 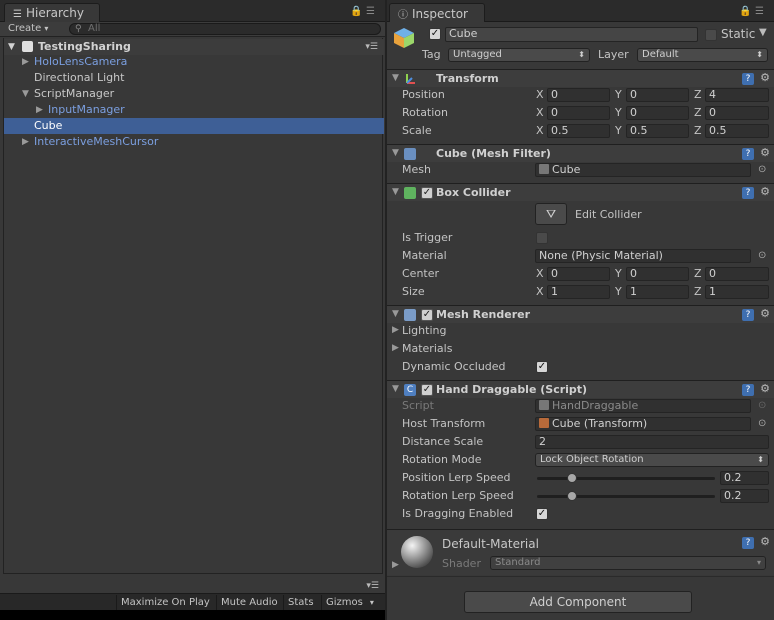 What do you see at coordinates (702, 55) in the screenshot?
I see `layer-dropdown: Default ⬍` at bounding box center [702, 55].